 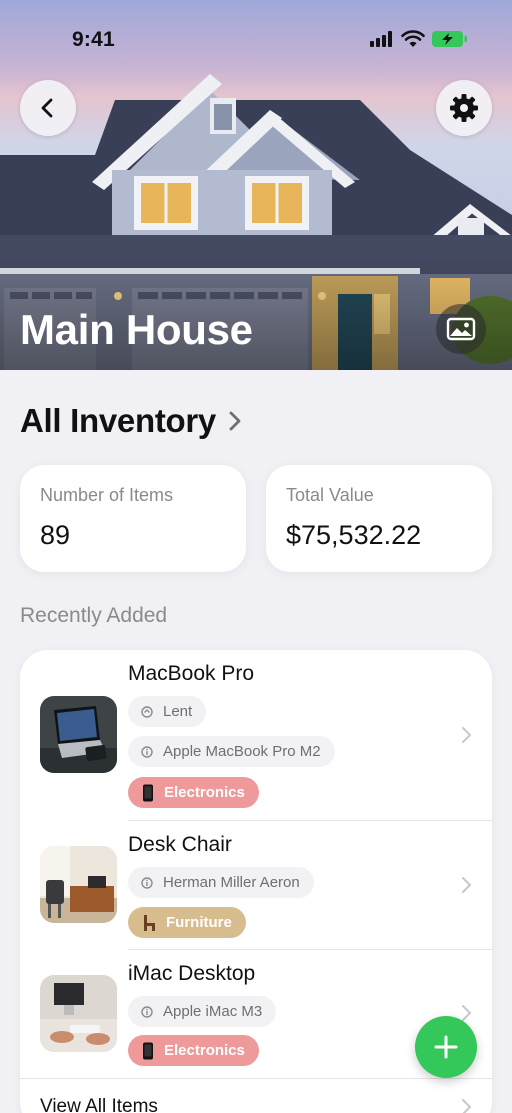 What do you see at coordinates (133, 518) in the screenshot?
I see `stat-card-item-count: Number of Items 89` at bounding box center [133, 518].